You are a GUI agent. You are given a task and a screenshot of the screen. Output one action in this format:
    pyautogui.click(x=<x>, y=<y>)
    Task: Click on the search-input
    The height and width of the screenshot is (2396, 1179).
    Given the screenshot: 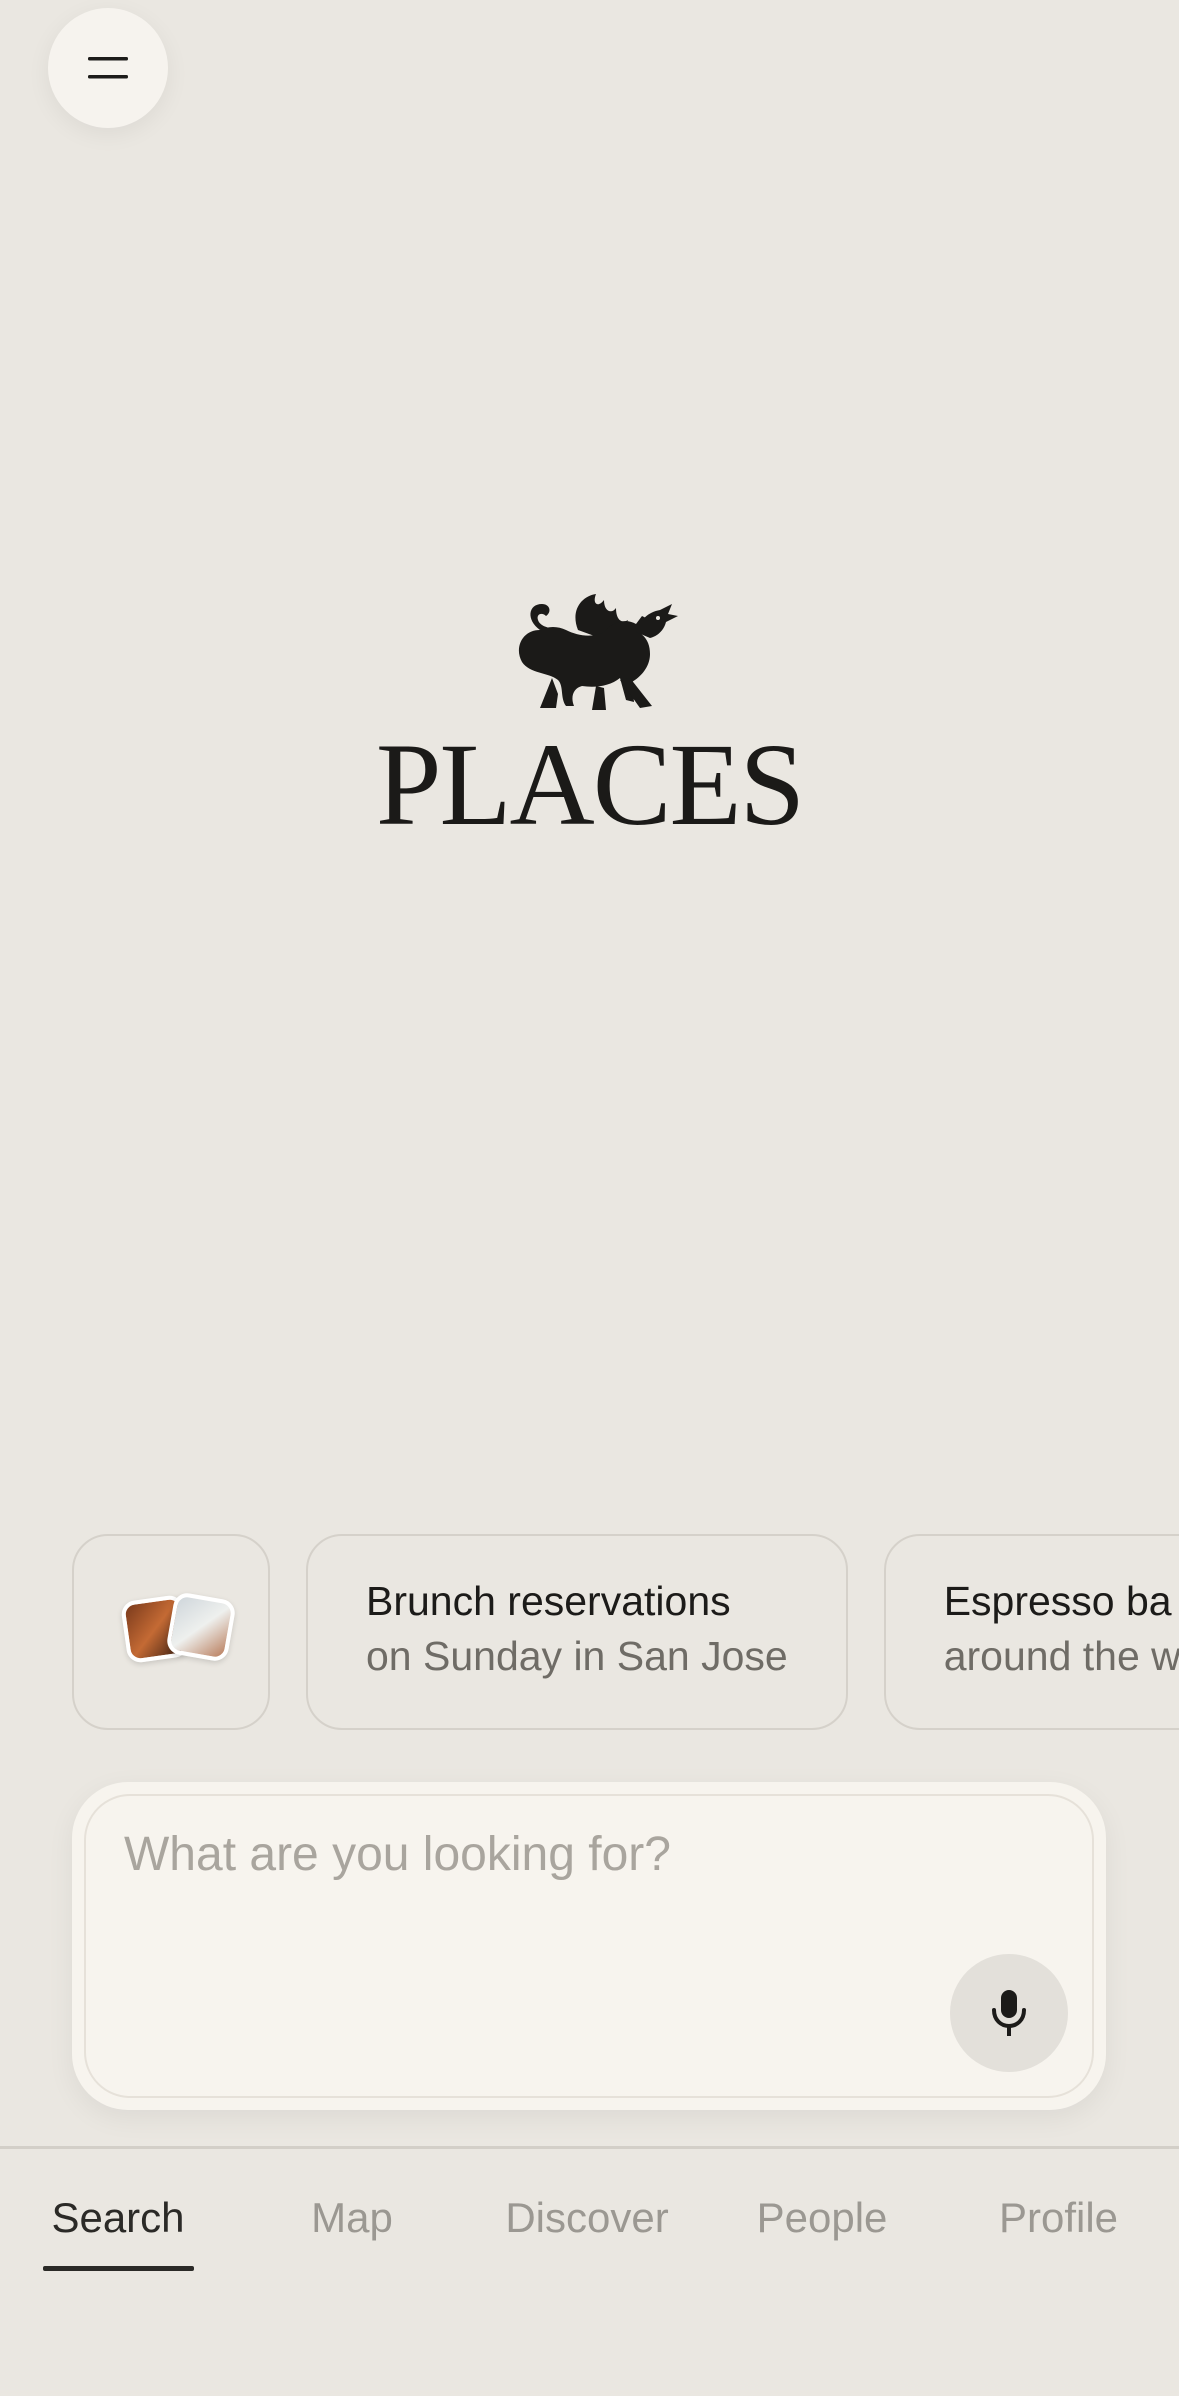 What is the action you would take?
    pyautogui.click(x=544, y=1854)
    